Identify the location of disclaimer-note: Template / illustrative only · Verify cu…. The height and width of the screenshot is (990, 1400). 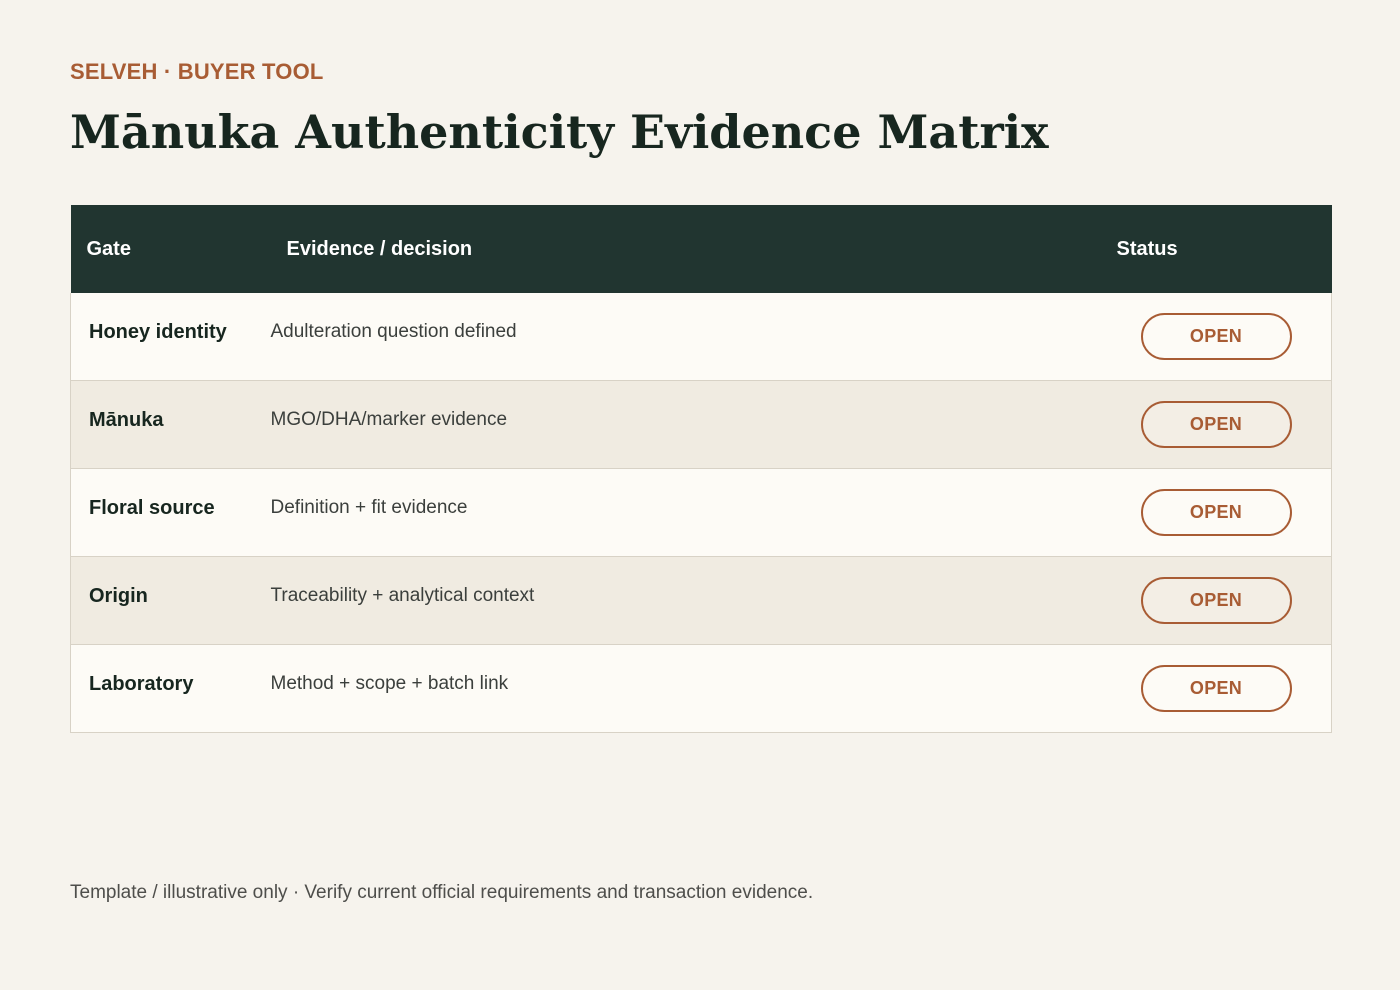
(442, 892).